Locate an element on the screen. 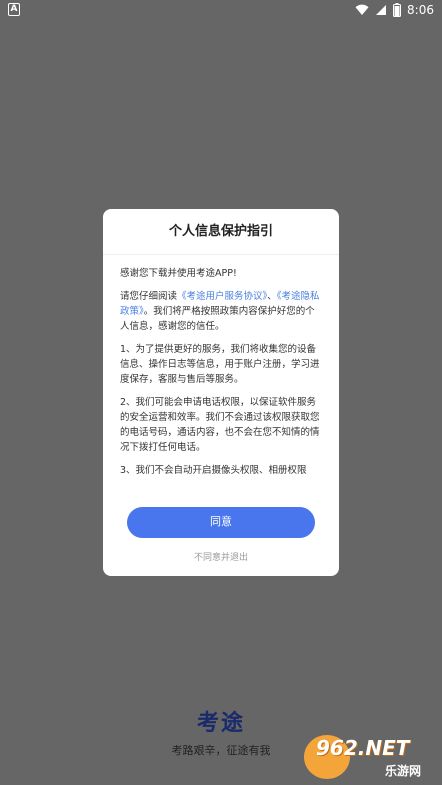 The image size is (442, 785). para1-prefix: 请您仔细阅读 is located at coordinates (149, 296).